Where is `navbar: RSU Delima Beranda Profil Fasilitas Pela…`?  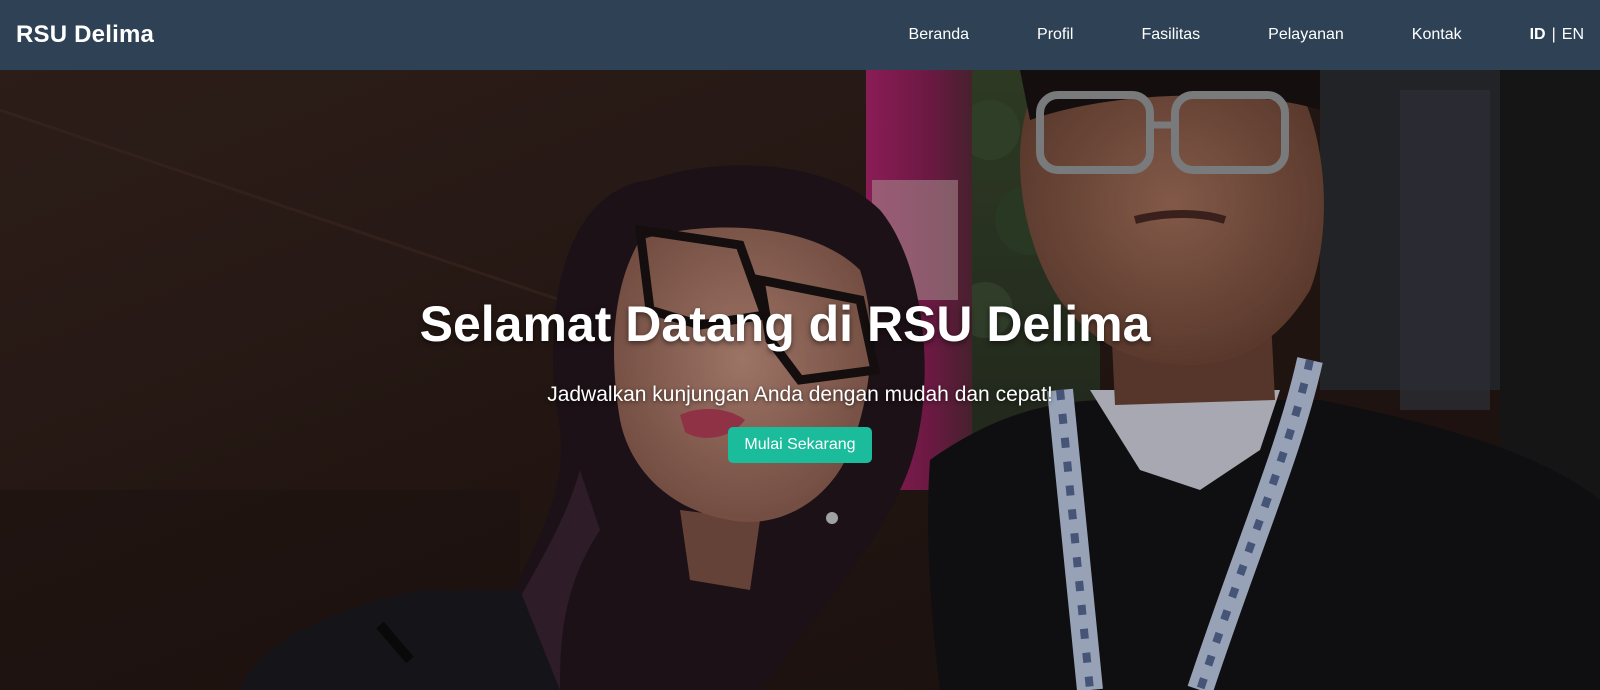
navbar: RSU Delima Beranda Profil Fasilitas Pela… is located at coordinates (800, 35).